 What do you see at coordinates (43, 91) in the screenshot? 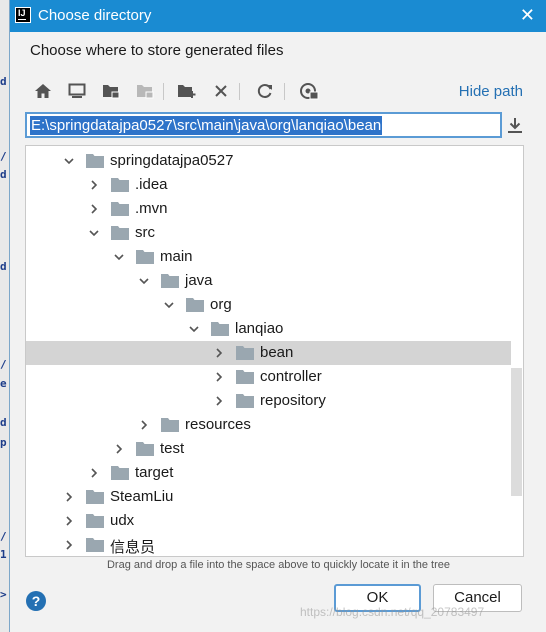
I see `home-icon` at bounding box center [43, 91].